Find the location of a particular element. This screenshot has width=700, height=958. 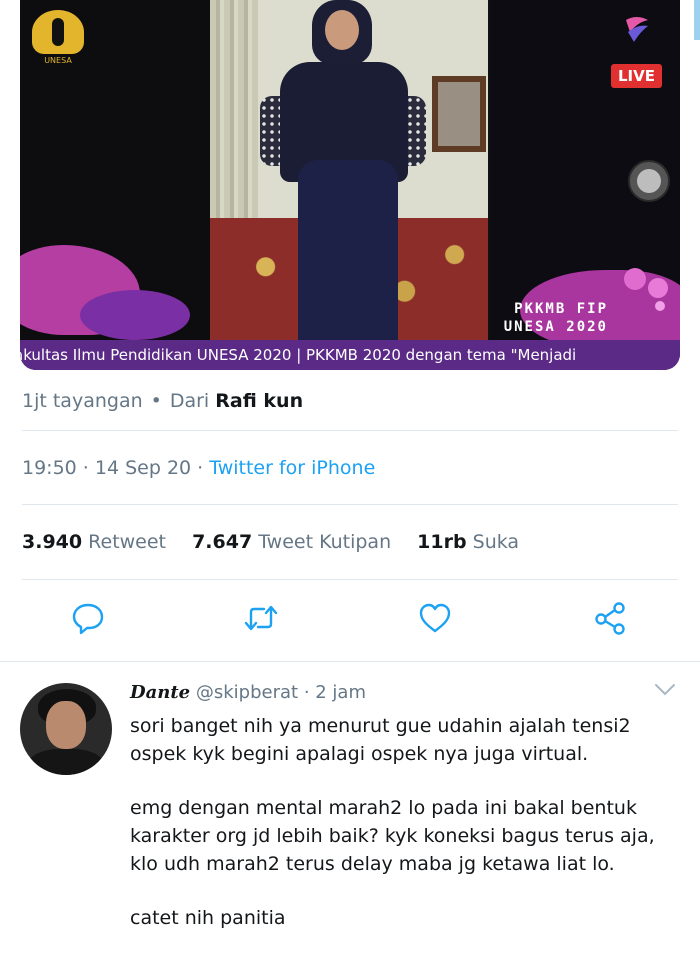

reply-paragraph: catet nih panitia is located at coordinates (208, 918).